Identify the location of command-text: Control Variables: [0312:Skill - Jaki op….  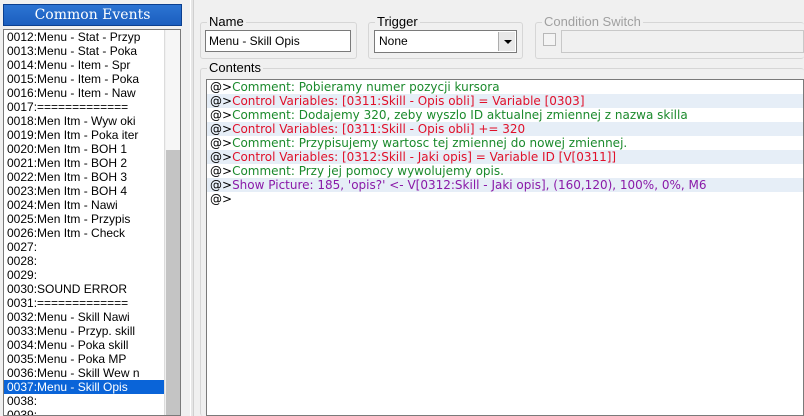
(424, 157).